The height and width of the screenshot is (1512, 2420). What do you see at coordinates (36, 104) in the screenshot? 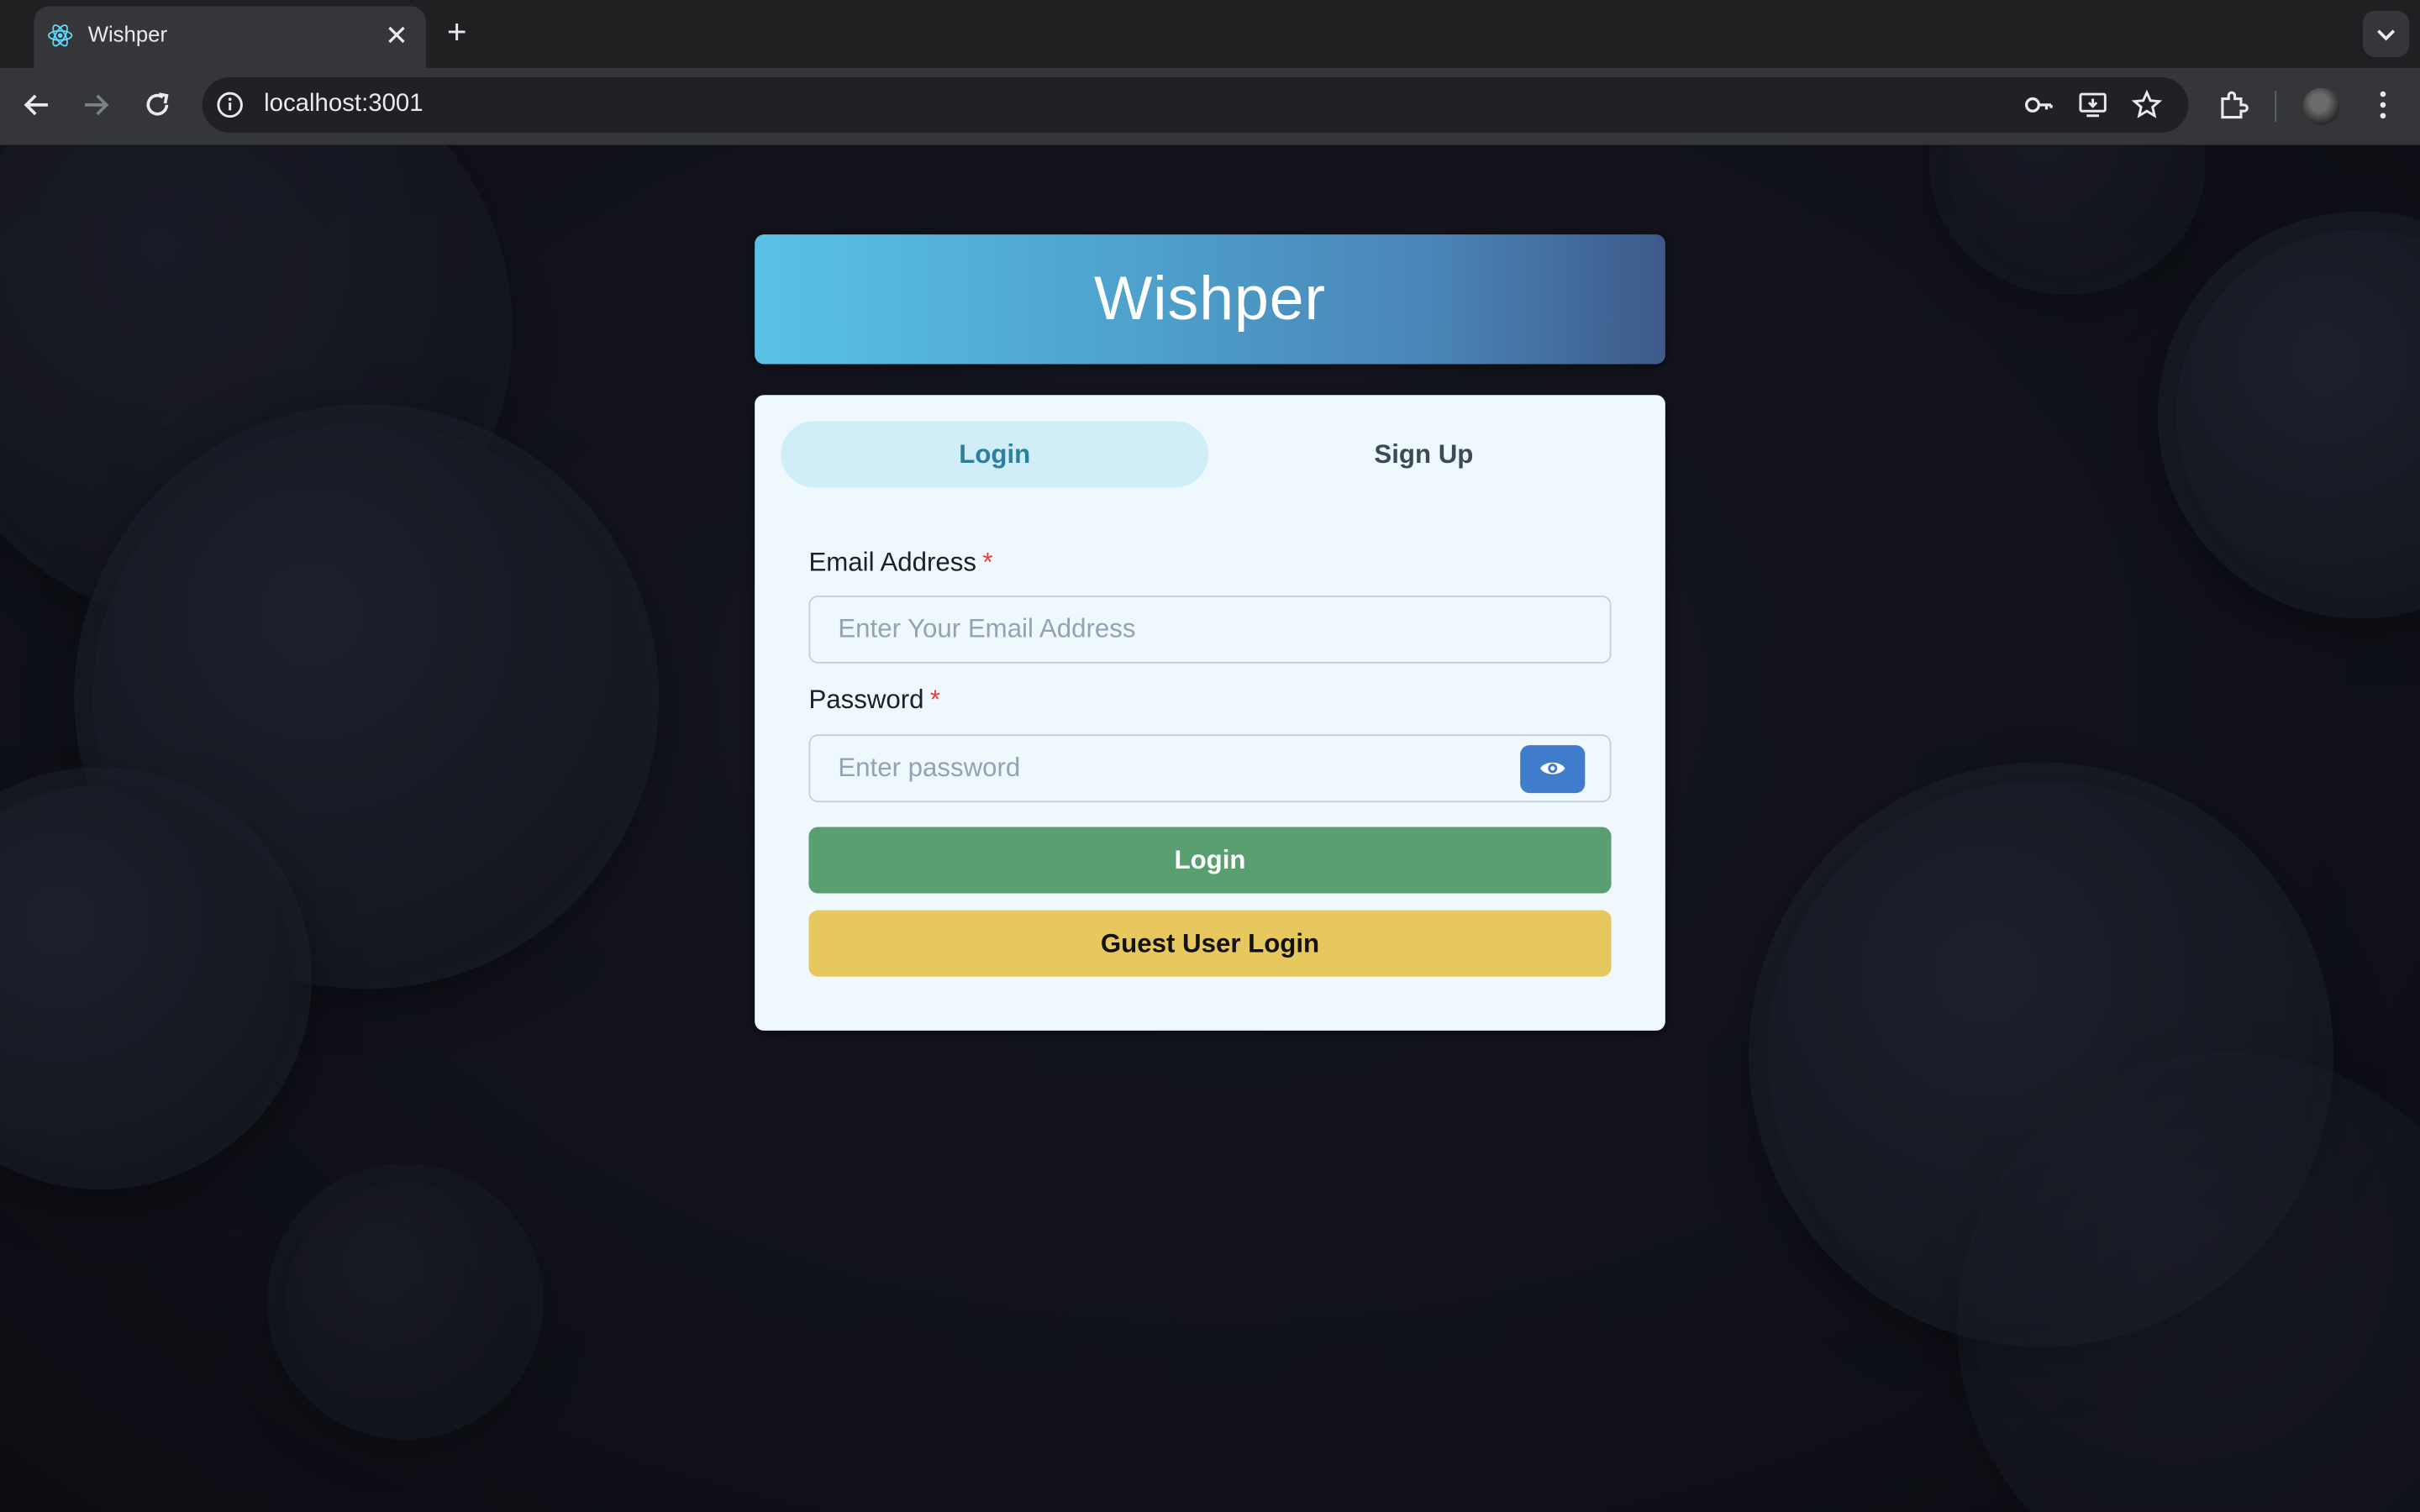
I see `back-icon` at bounding box center [36, 104].